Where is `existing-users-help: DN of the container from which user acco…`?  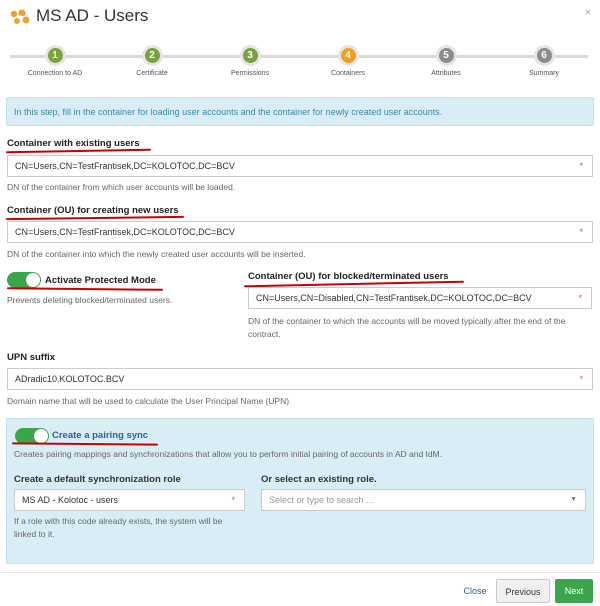 existing-users-help: DN of the container from which user acco… is located at coordinates (121, 187).